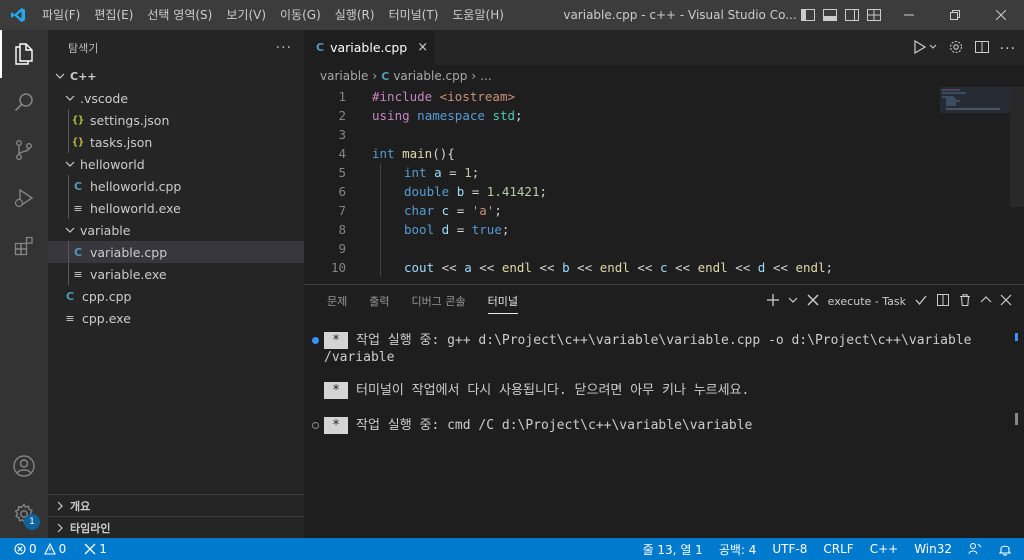 This screenshot has width=1024, height=560. What do you see at coordinates (129, 252) in the screenshot?
I see `tree-item-label: variable.cpp` at bounding box center [129, 252].